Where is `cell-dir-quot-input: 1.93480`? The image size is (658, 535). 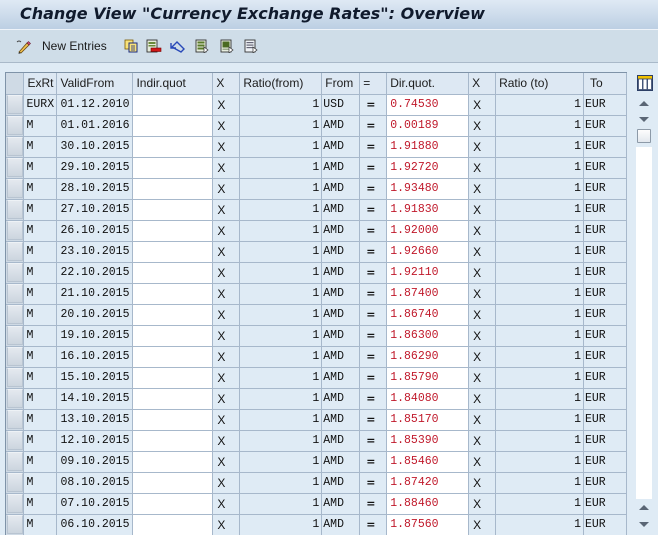
cell-dir-quot-input: 1.93480 is located at coordinates (428, 189).